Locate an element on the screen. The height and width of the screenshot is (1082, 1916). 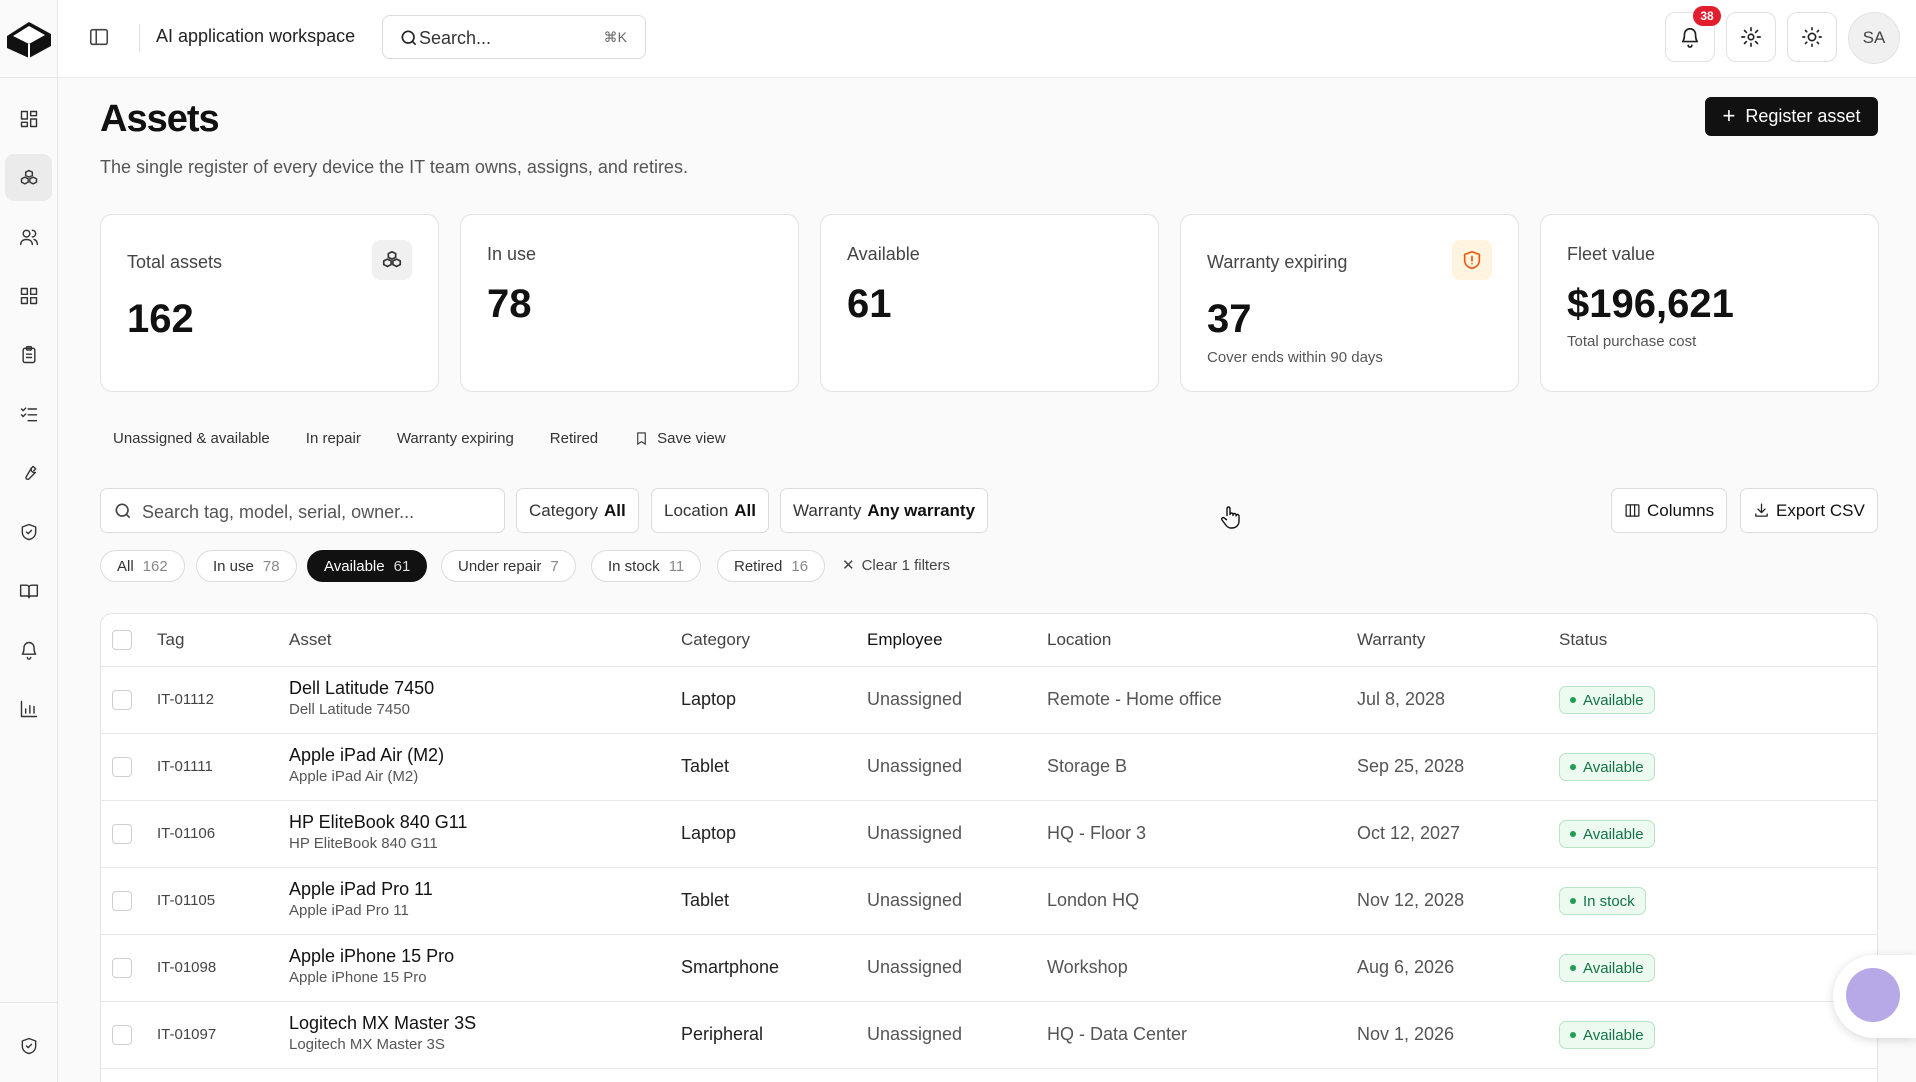
sidebar-item-admin is located at coordinates (28, 1045).